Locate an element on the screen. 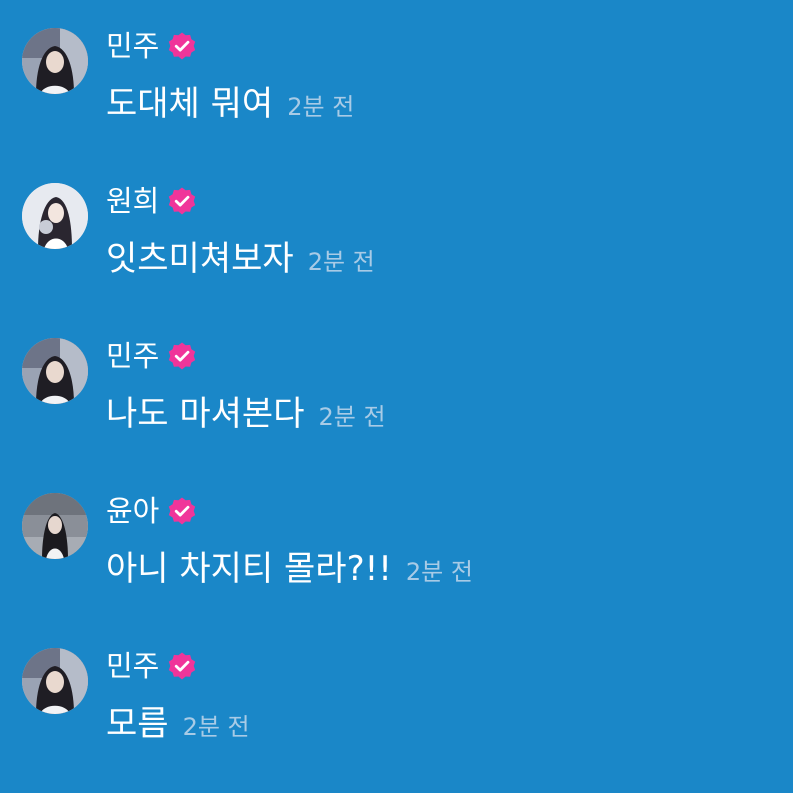 The width and height of the screenshot is (793, 793). message-row: 아니 차지티 몰라?!! 2분 전 is located at coordinates (289, 569).